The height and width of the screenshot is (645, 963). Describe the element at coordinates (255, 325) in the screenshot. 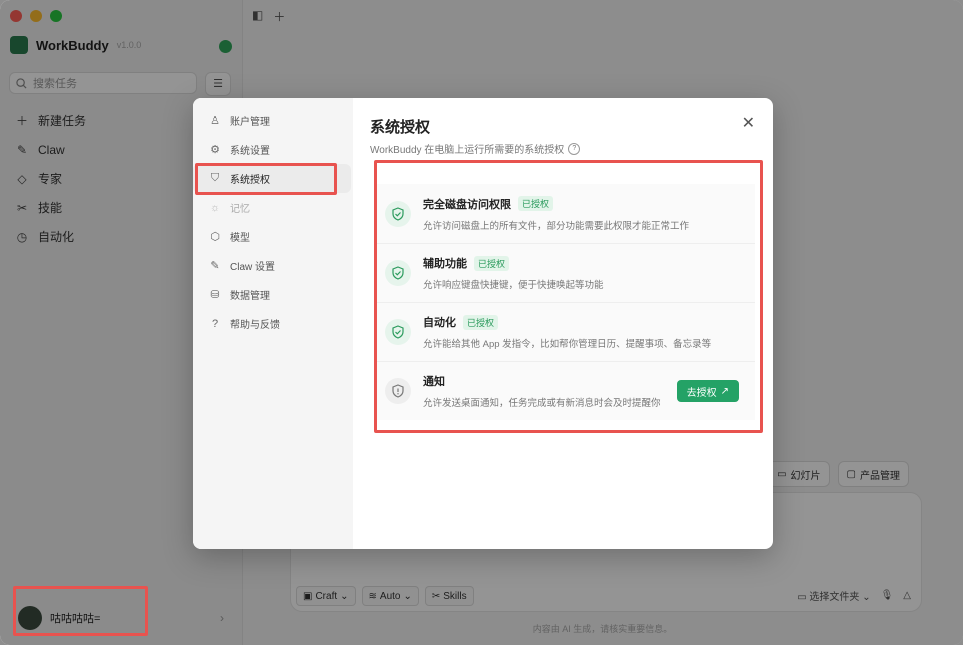

I see `nav-label: 帮助与反馈` at that location.